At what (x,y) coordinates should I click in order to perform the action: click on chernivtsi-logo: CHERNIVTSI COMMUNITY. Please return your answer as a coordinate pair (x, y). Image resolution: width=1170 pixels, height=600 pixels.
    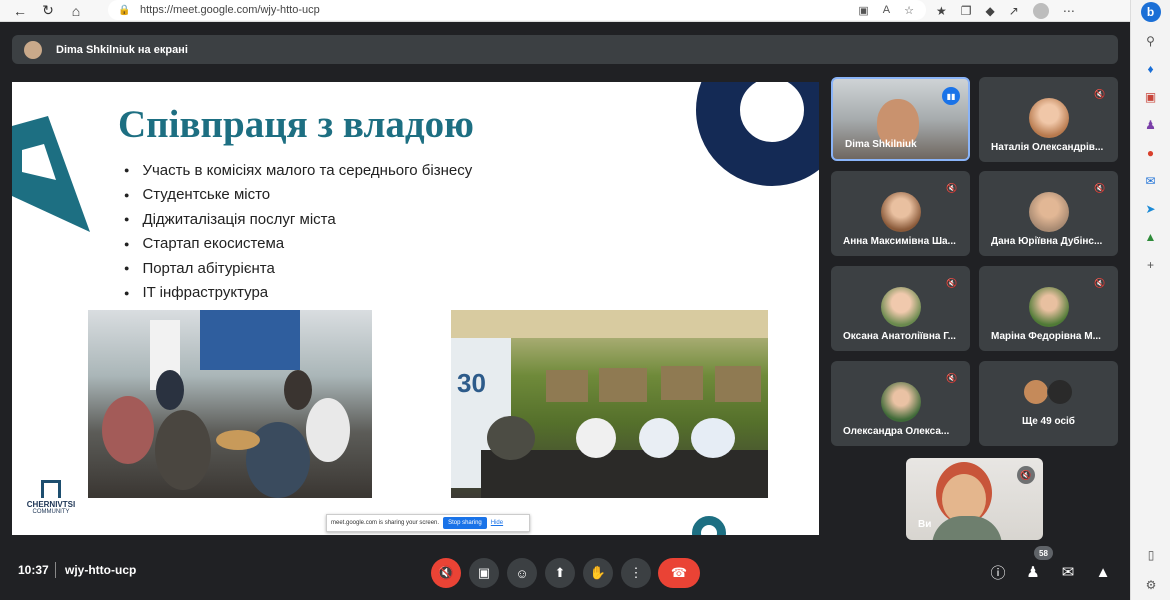
    Looking at the image, I should click on (51, 497).